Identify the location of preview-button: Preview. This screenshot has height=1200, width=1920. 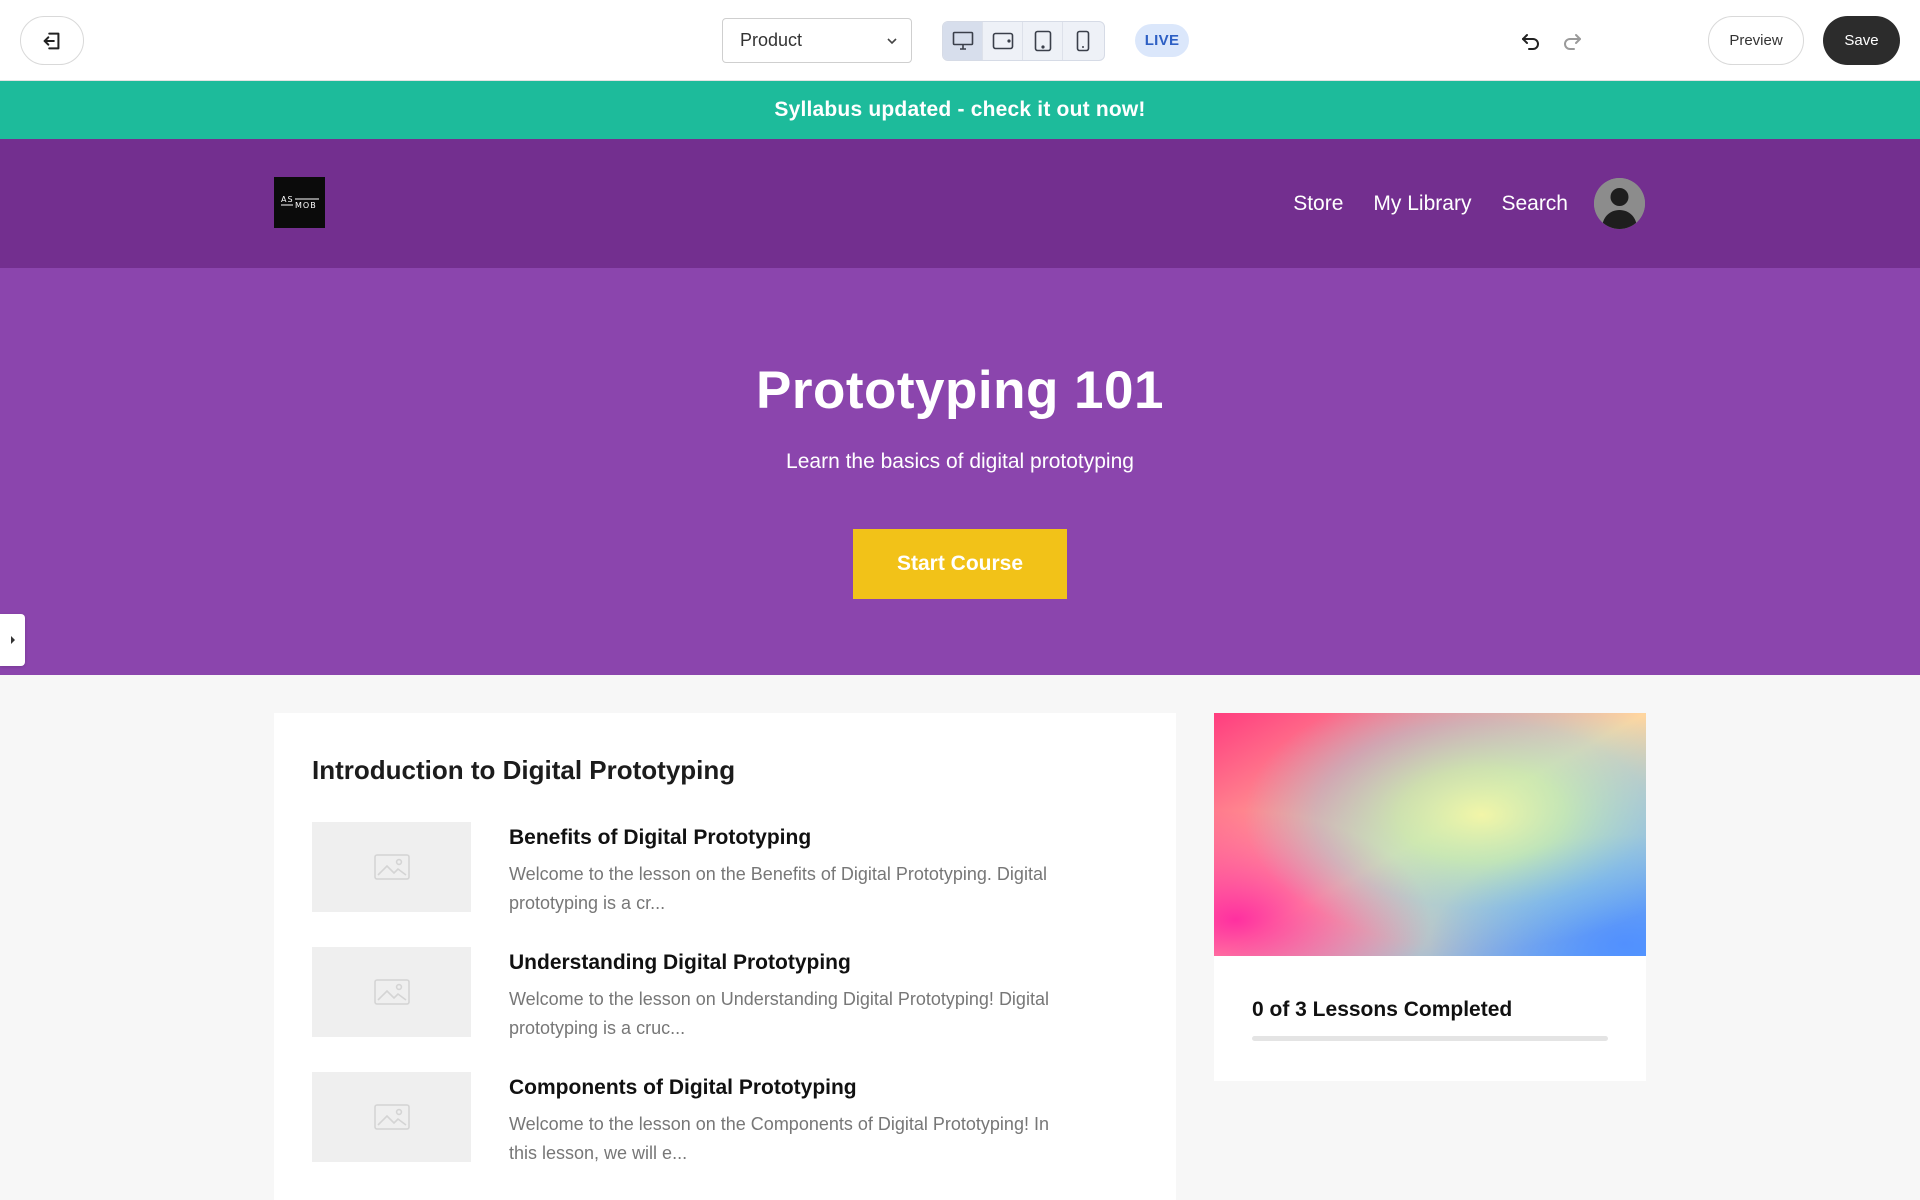
(1756, 40).